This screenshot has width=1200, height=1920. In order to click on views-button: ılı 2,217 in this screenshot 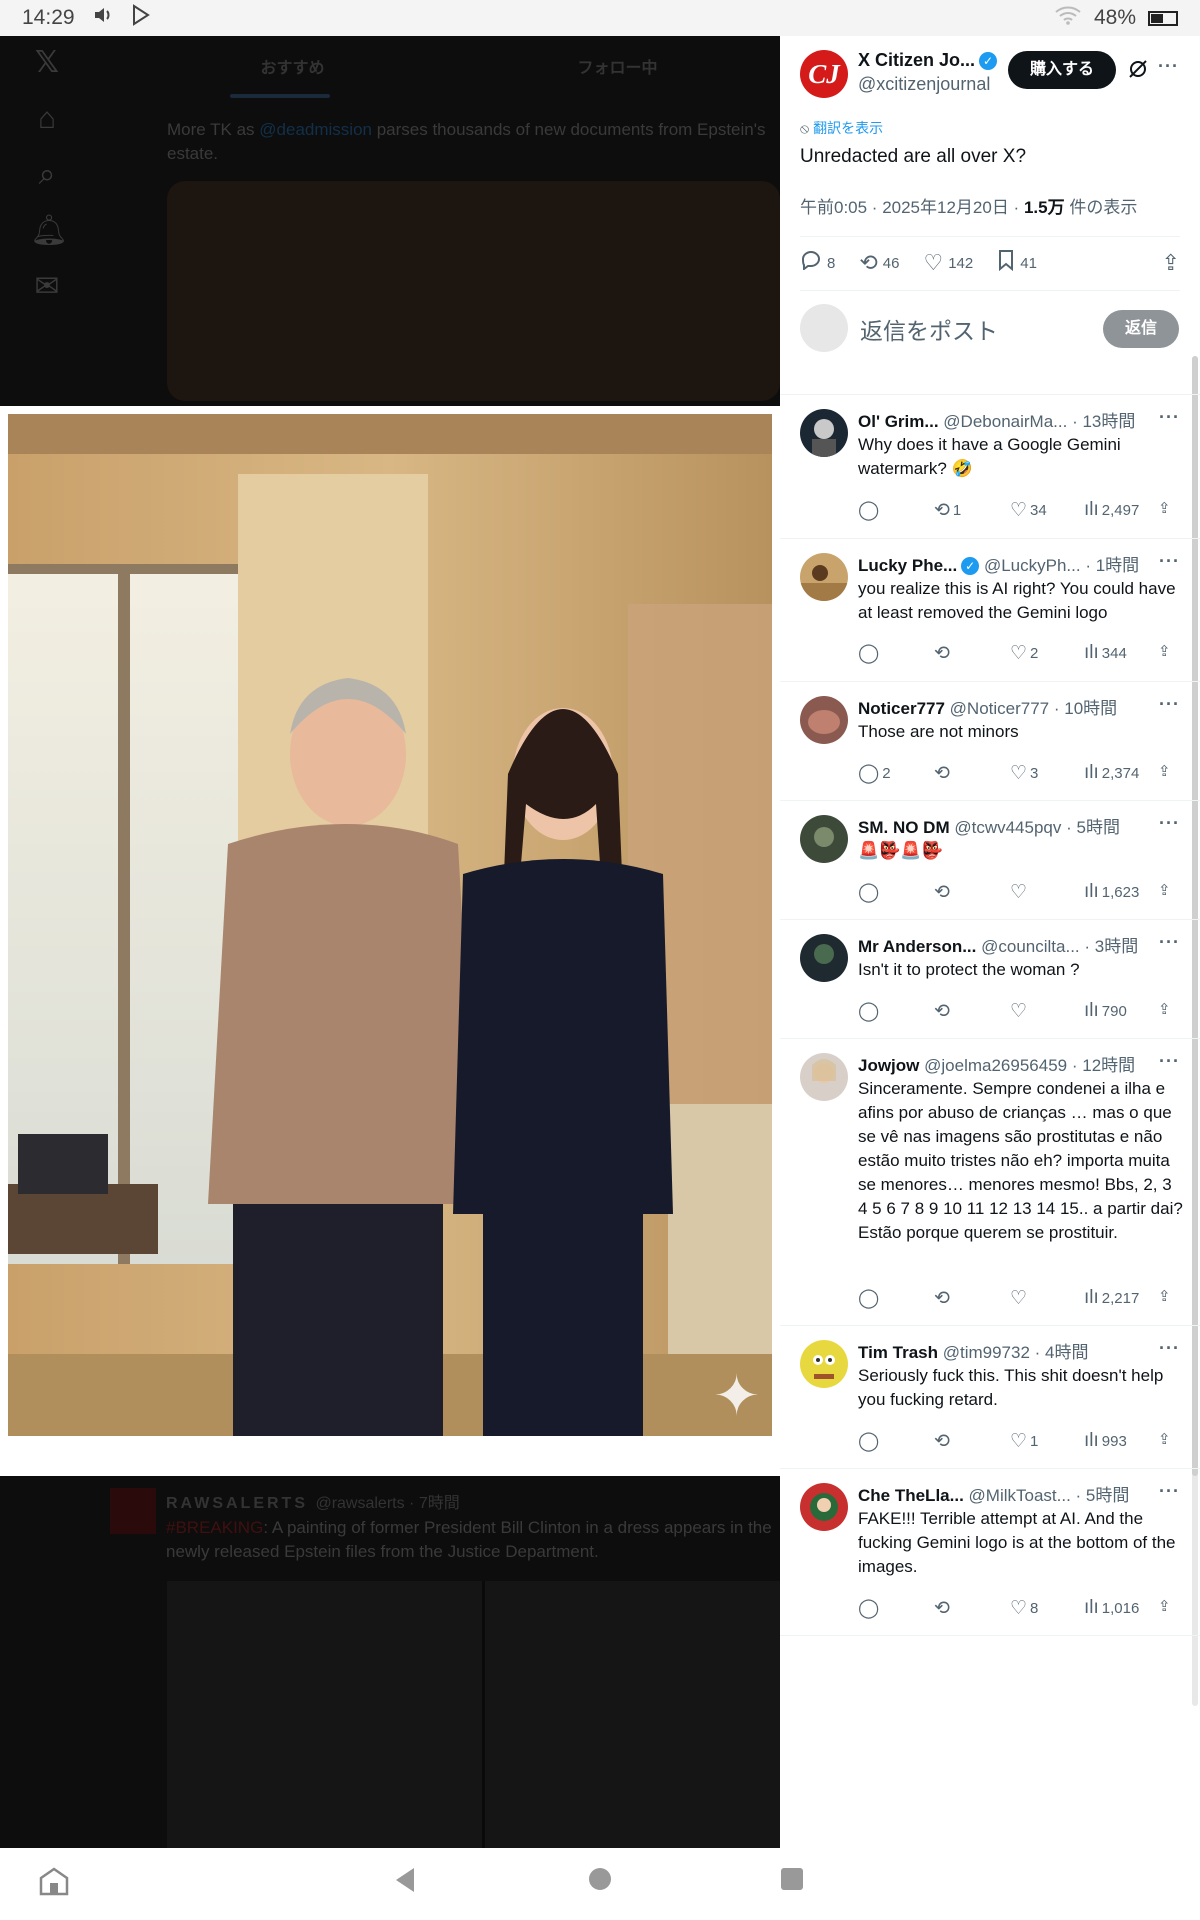, I will do `click(1111, 1298)`.